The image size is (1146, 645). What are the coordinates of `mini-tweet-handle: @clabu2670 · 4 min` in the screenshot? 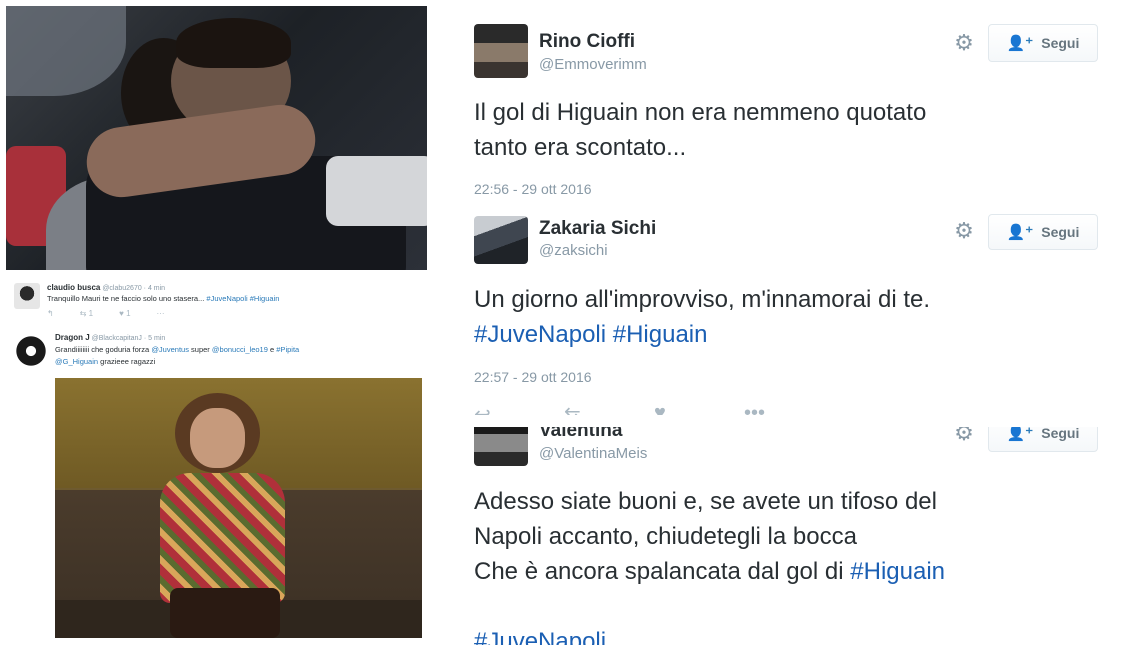 It's located at (133, 288).